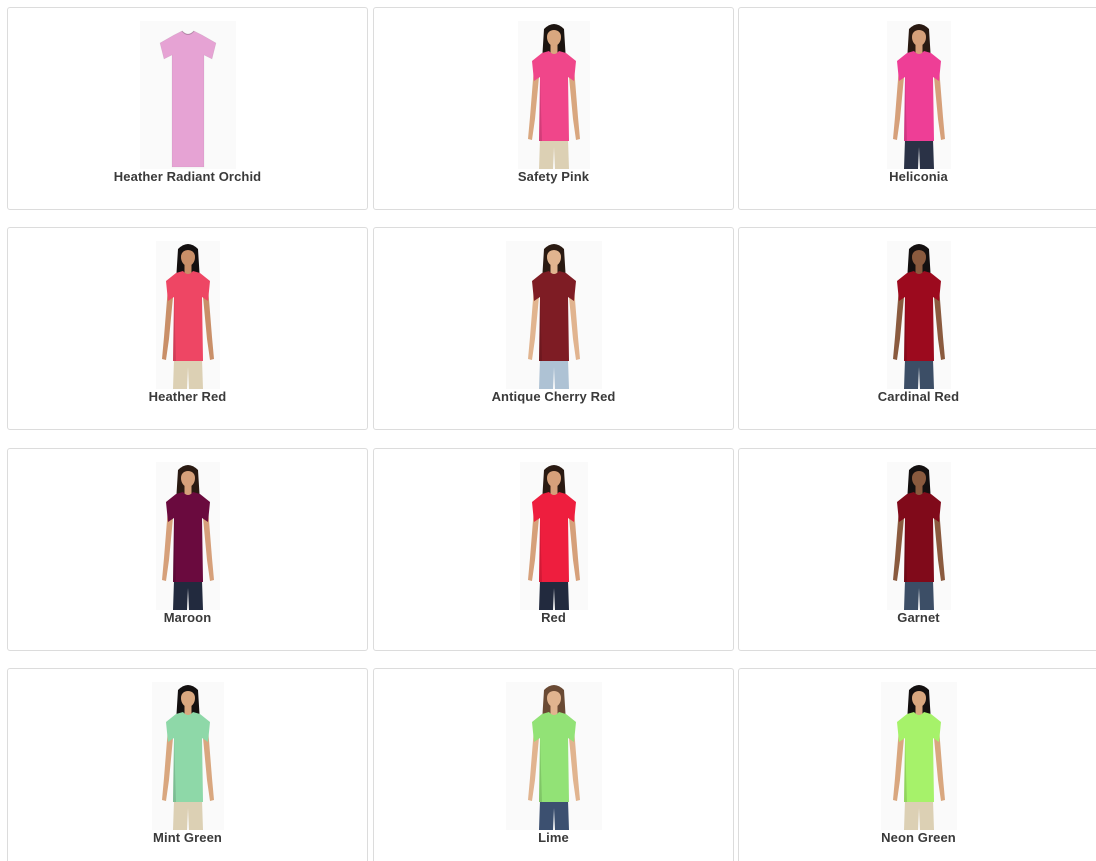  I want to click on swatch-card: Heliconia, so click(917, 108).